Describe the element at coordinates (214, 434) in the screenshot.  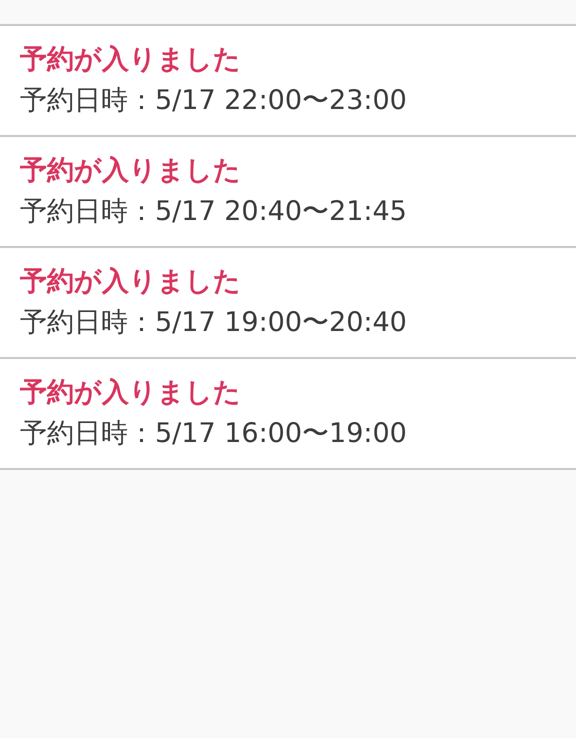
I see `reservation-time: 予約日時：5/17 16:00〜19:00` at that location.